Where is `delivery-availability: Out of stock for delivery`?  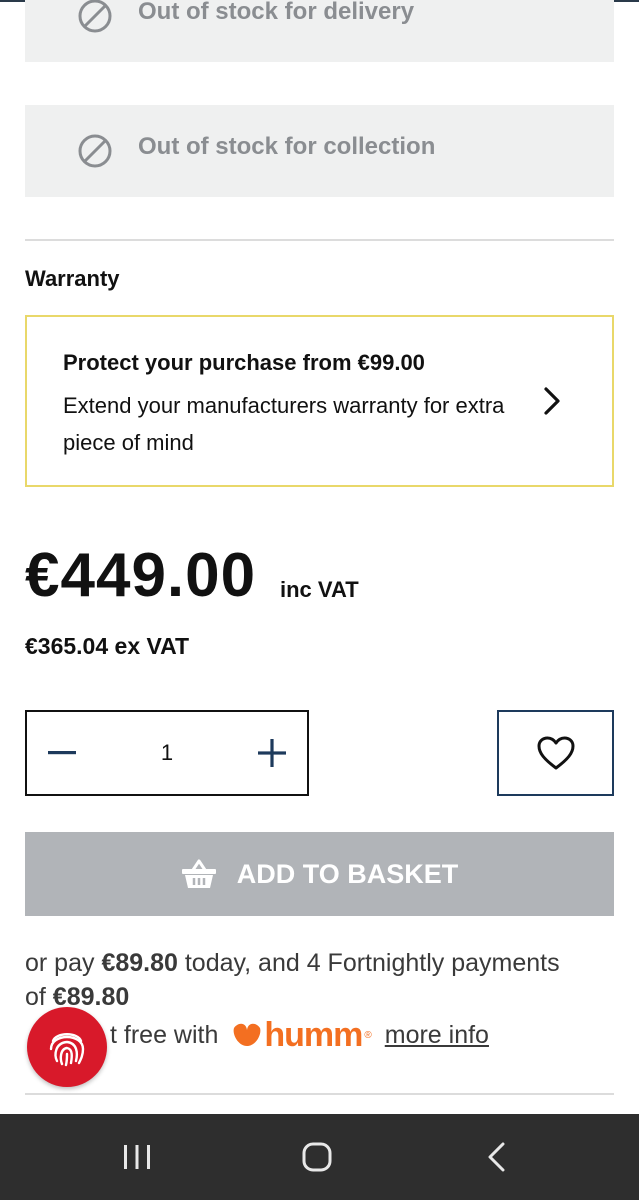 delivery-availability: Out of stock for delivery is located at coordinates (319, 31).